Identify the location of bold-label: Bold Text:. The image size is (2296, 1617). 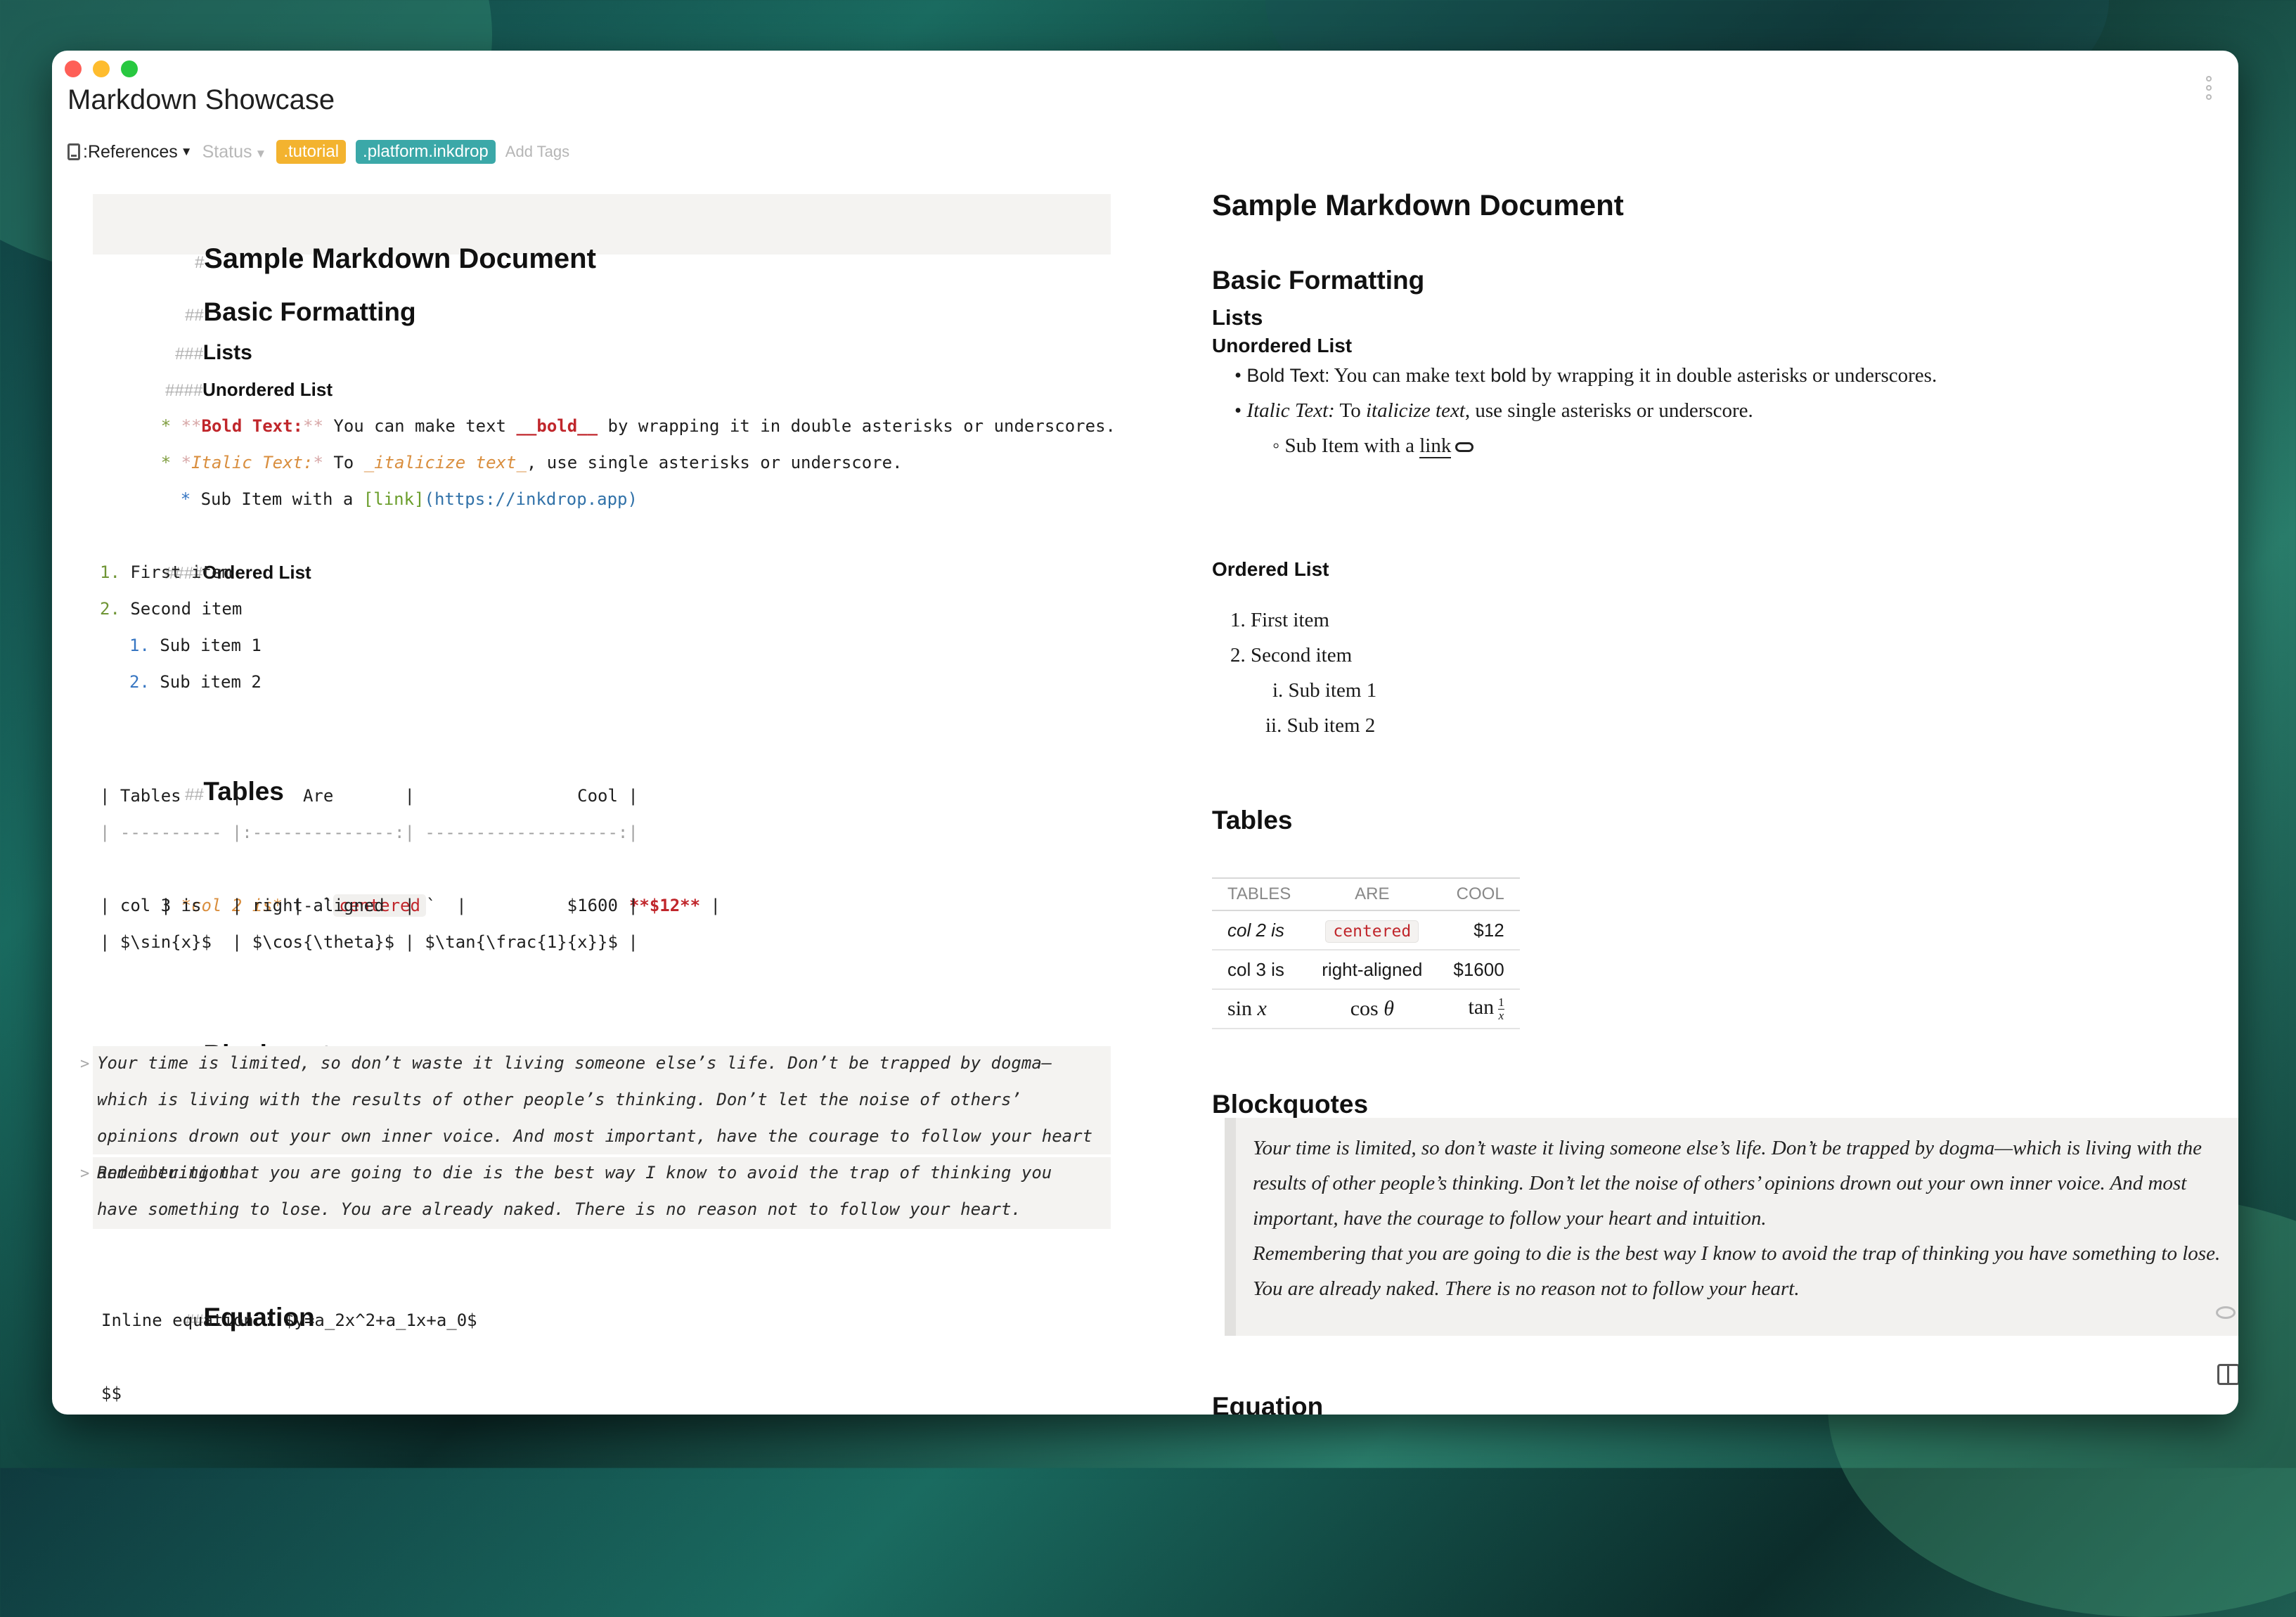
(1288, 375).